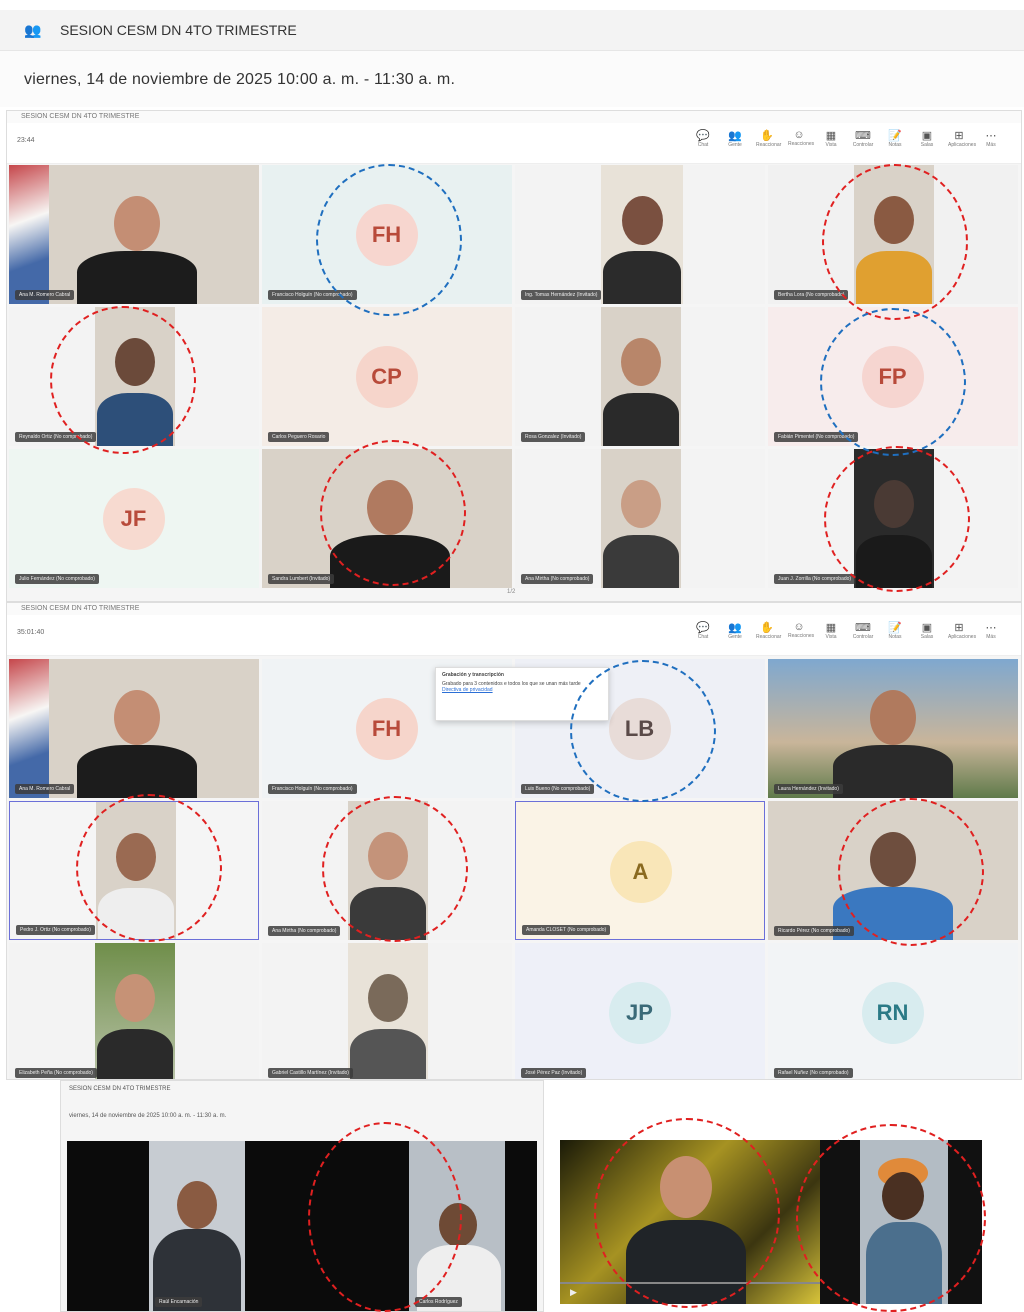 The height and width of the screenshot is (1312, 1024). I want to click on toolbar-label: Salas, so click(927, 637).